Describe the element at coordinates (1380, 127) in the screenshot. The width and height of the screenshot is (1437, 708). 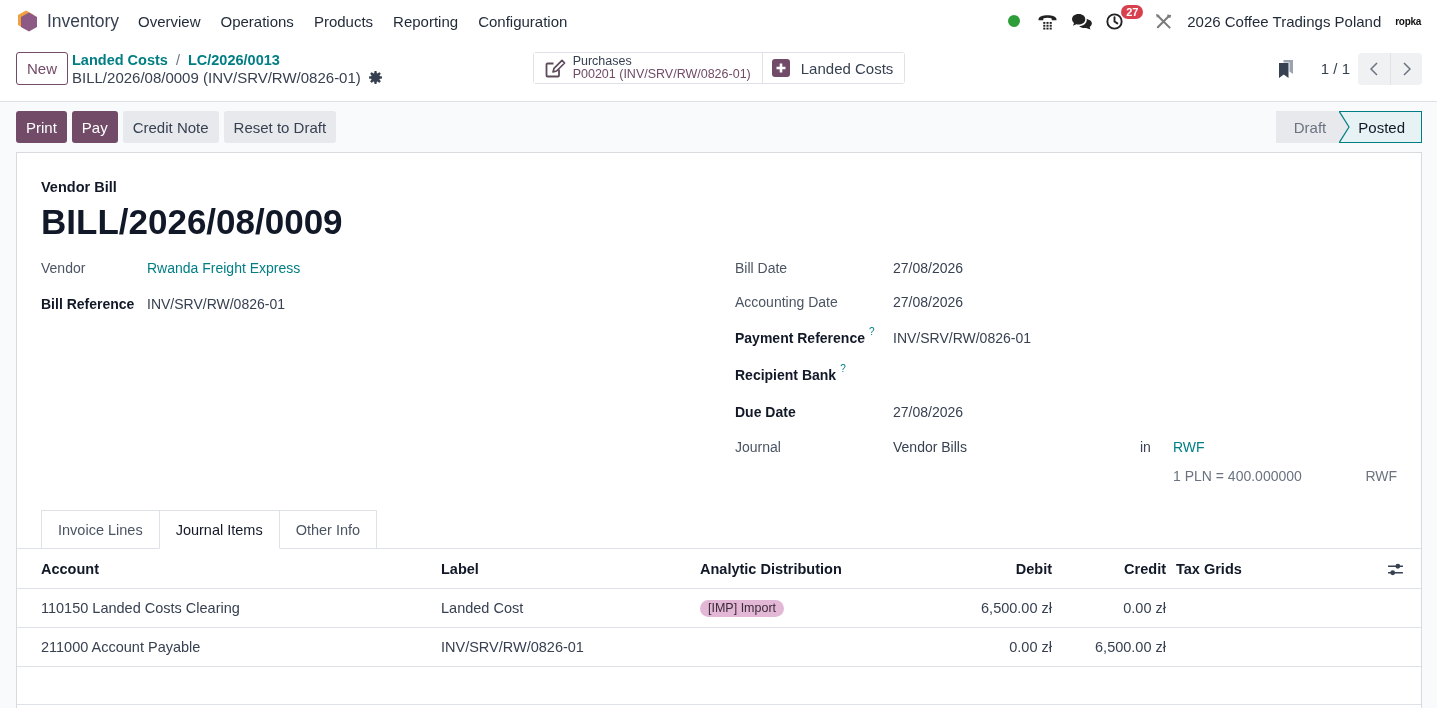
I see `status-step: Posted` at that location.